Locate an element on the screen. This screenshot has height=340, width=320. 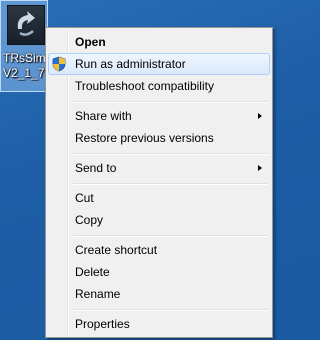
menu-item-restore-previous-versions: Restore previous versions is located at coordinates (159, 138).